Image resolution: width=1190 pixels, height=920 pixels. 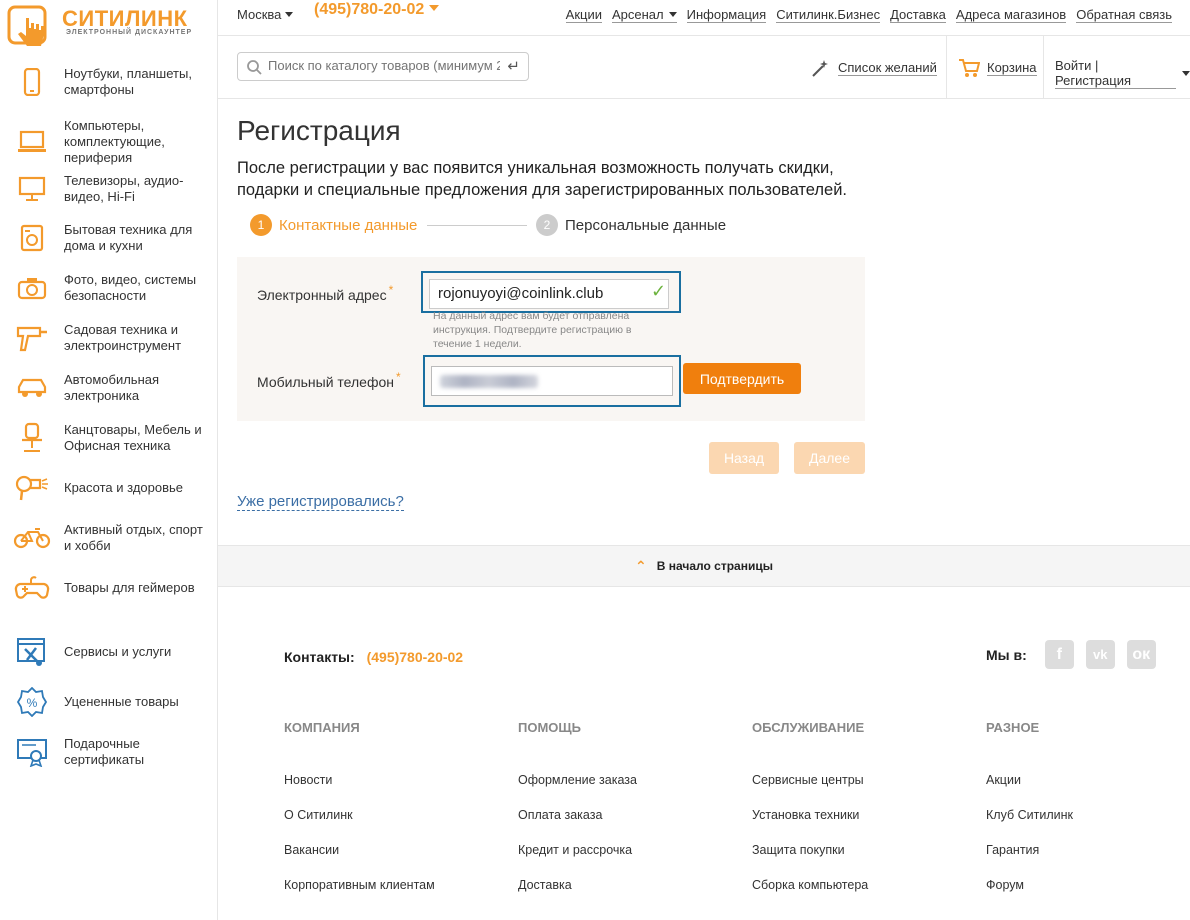 What do you see at coordinates (109, 652) in the screenshot?
I see `sidebar-item-services: Сервисы и услуги` at bounding box center [109, 652].